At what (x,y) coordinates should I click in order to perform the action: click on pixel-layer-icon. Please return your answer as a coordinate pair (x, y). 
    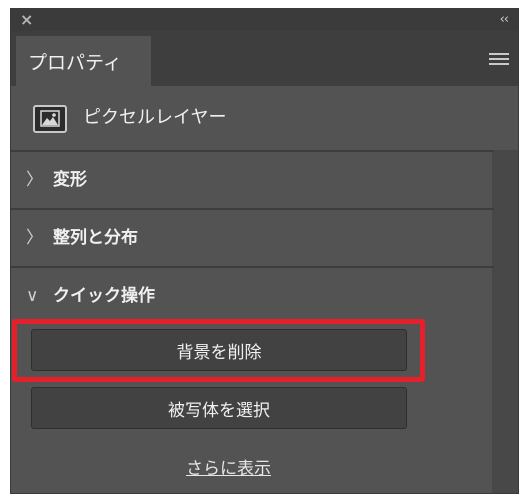
    Looking at the image, I should click on (50, 119).